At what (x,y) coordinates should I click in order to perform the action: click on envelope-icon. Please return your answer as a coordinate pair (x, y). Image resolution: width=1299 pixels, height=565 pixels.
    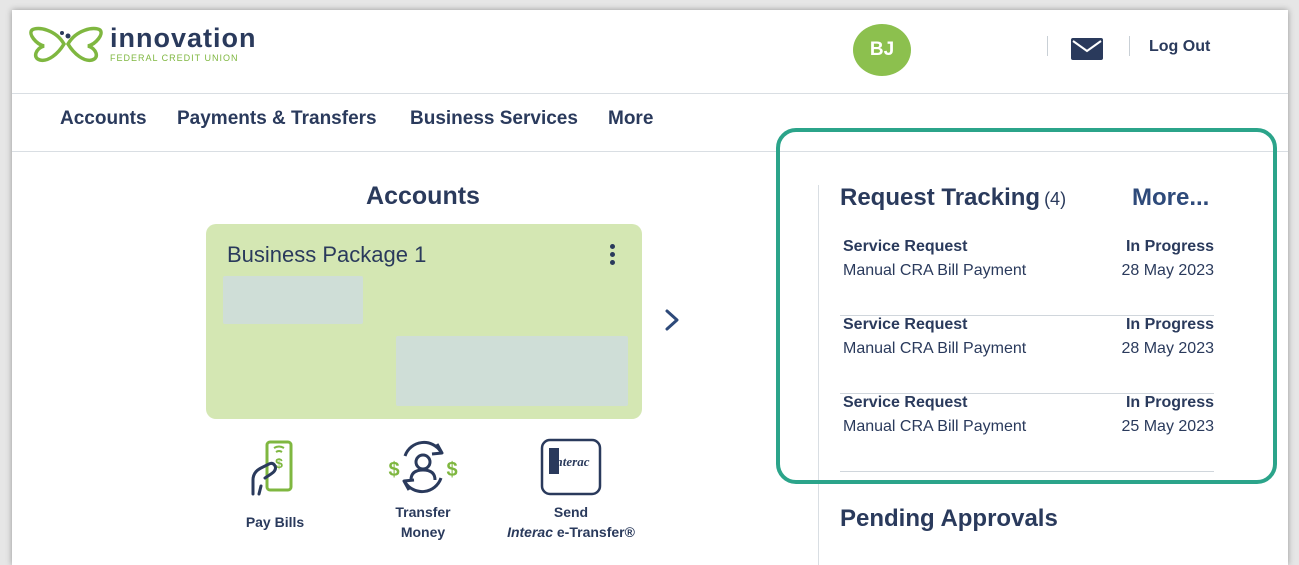
    Looking at the image, I should click on (1087, 49).